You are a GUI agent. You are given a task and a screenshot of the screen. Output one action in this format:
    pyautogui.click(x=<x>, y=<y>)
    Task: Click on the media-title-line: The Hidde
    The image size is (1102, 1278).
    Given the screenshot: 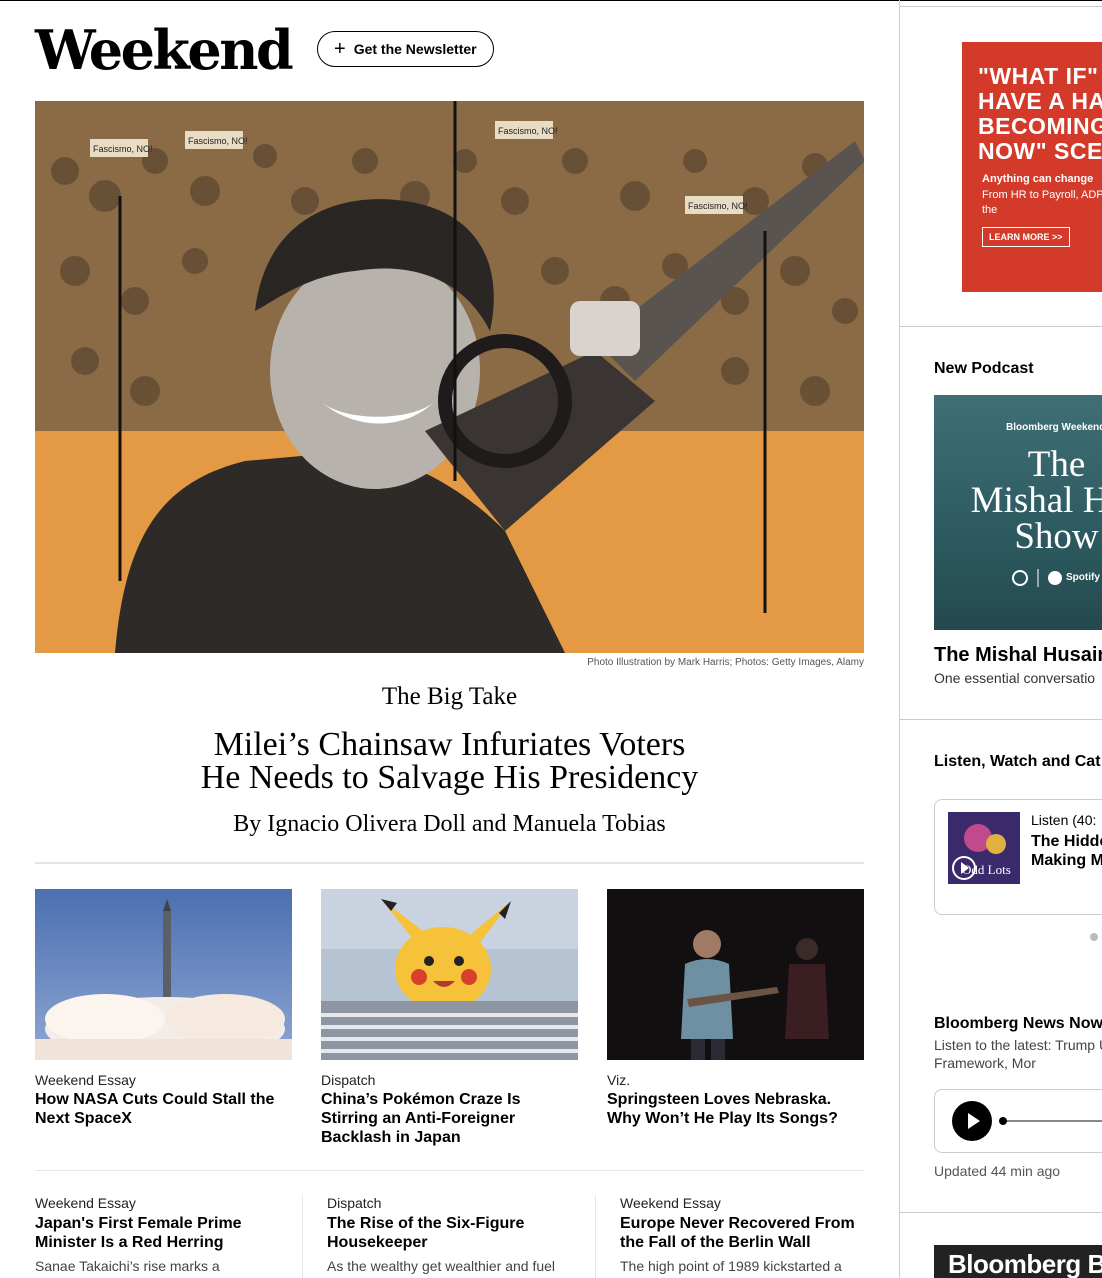 What is the action you would take?
    pyautogui.click(x=1066, y=841)
    